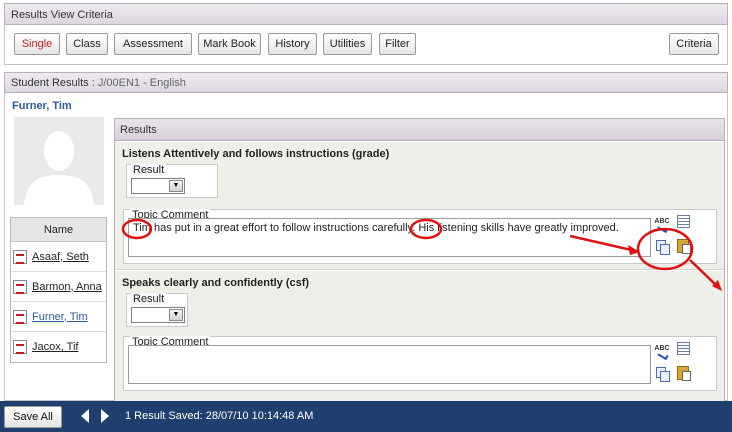 The width and height of the screenshot is (732, 432). I want to click on criteria-panel-title: Results View Criteria, so click(62, 15).